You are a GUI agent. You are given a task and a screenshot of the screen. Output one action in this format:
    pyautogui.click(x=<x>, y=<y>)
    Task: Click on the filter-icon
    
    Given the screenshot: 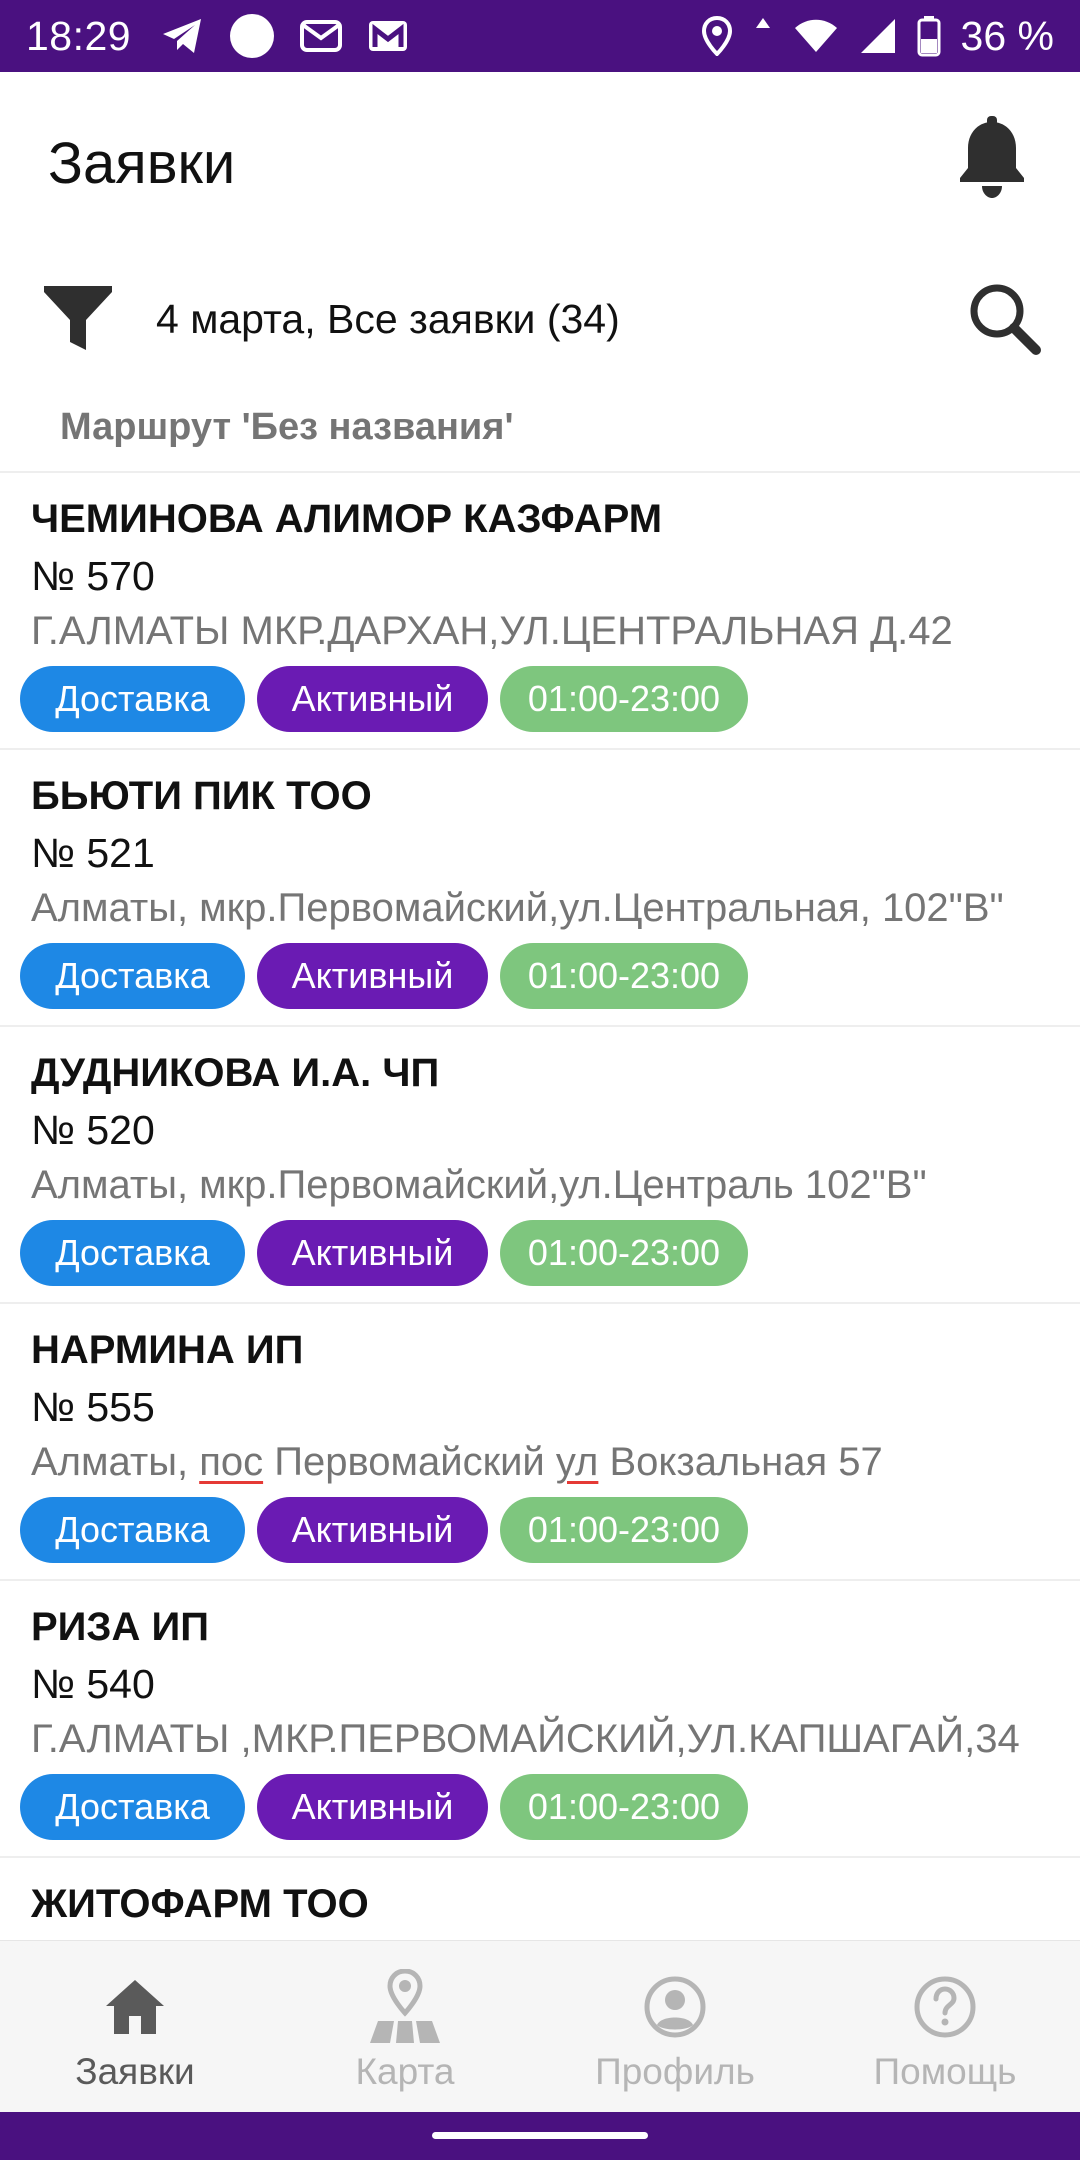 What is the action you would take?
    pyautogui.click(x=78, y=318)
    